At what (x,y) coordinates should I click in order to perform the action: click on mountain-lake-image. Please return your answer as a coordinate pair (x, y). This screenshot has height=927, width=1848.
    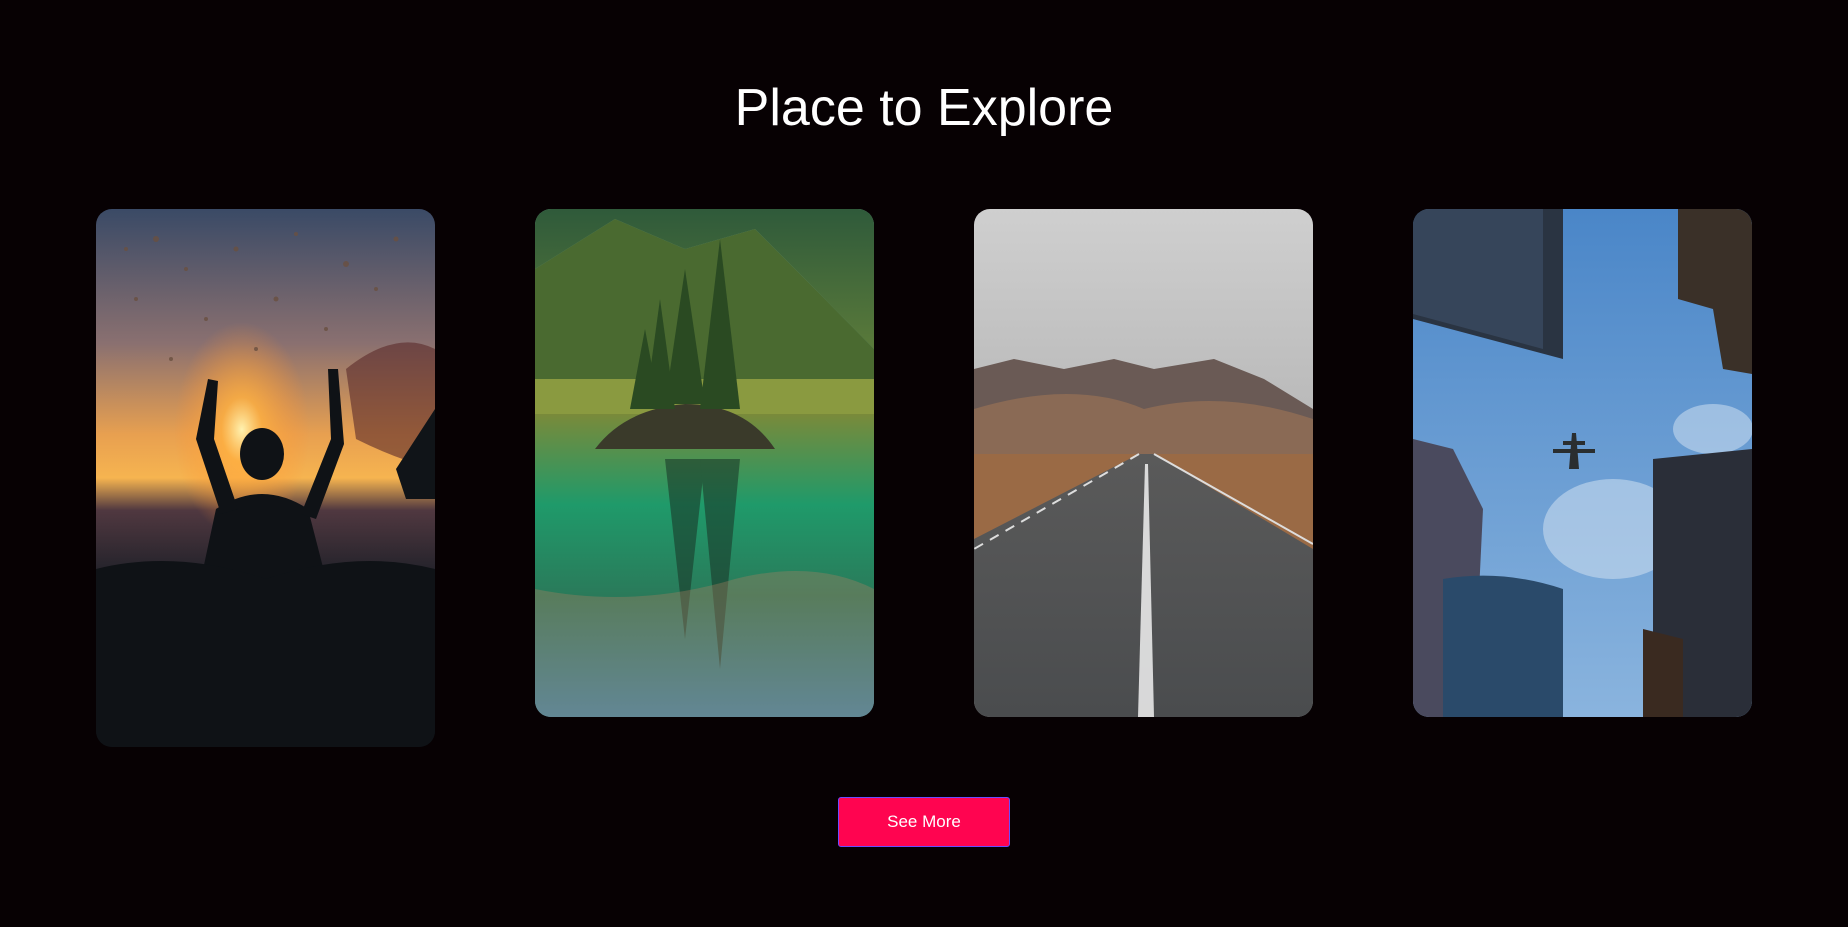
    Looking at the image, I should click on (704, 463).